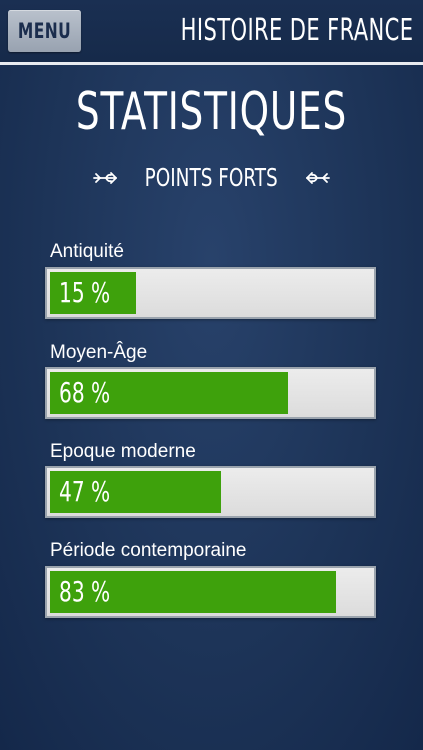  Describe the element at coordinates (211, 112) in the screenshot. I see `page-title: STATISTIQUES` at that location.